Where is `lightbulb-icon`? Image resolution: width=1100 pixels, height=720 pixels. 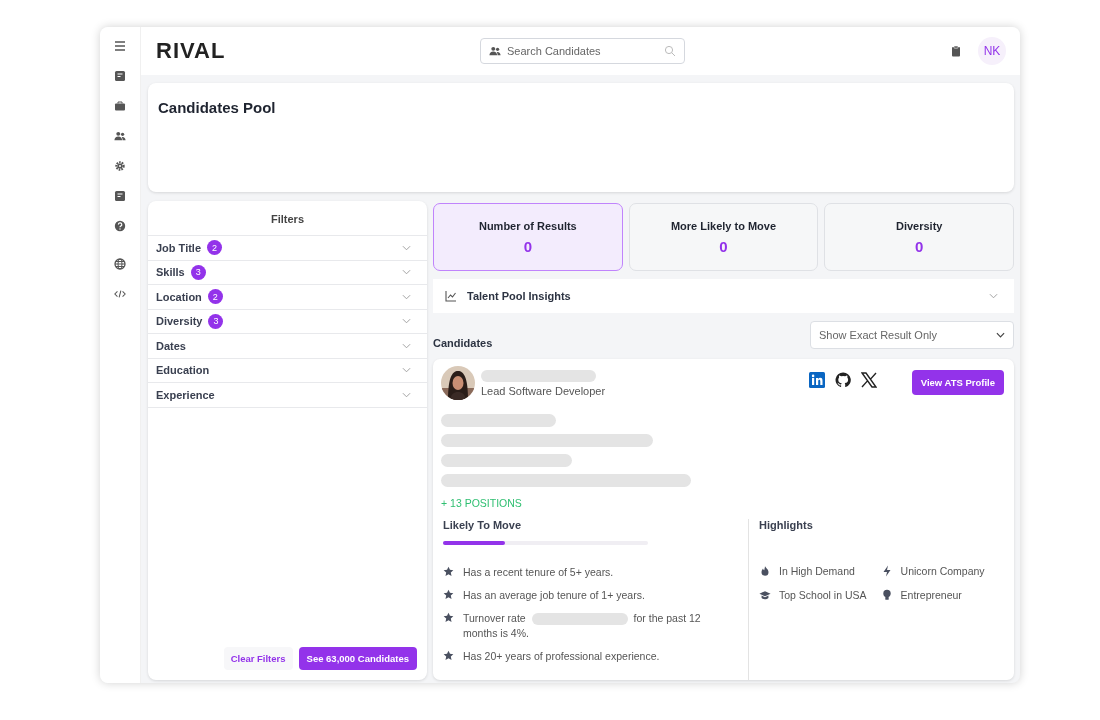 lightbulb-icon is located at coordinates (886, 595).